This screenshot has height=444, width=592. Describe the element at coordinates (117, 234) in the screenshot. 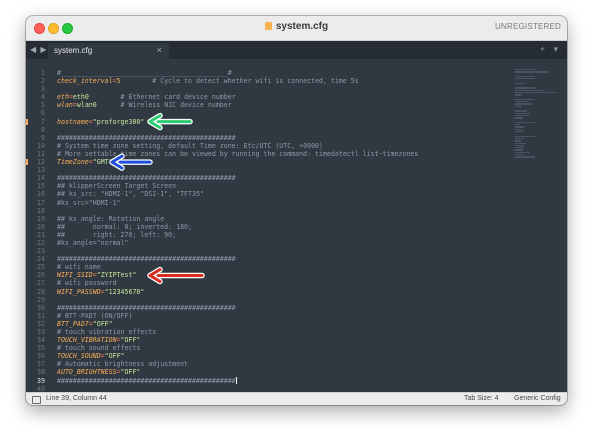

I see `code-token: ## right: 270; left: 90;` at that location.